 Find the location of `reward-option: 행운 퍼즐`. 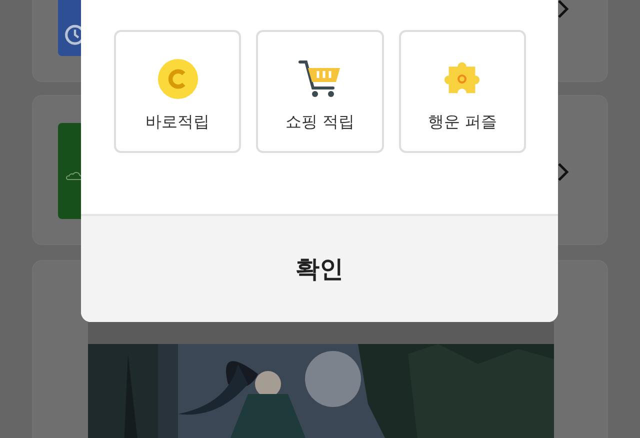

reward-option: 행운 퍼즐 is located at coordinates (462, 91).